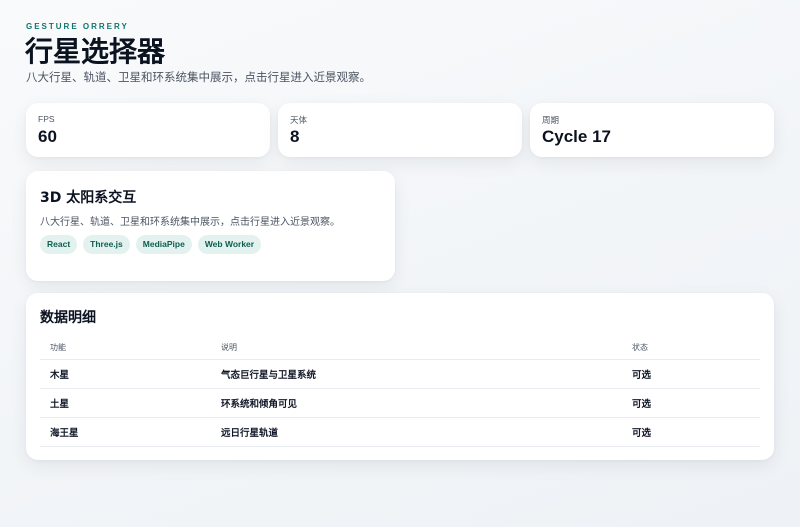 The height and width of the screenshot is (527, 800). What do you see at coordinates (46, 119) in the screenshot?
I see `stat-label: FPS` at bounding box center [46, 119].